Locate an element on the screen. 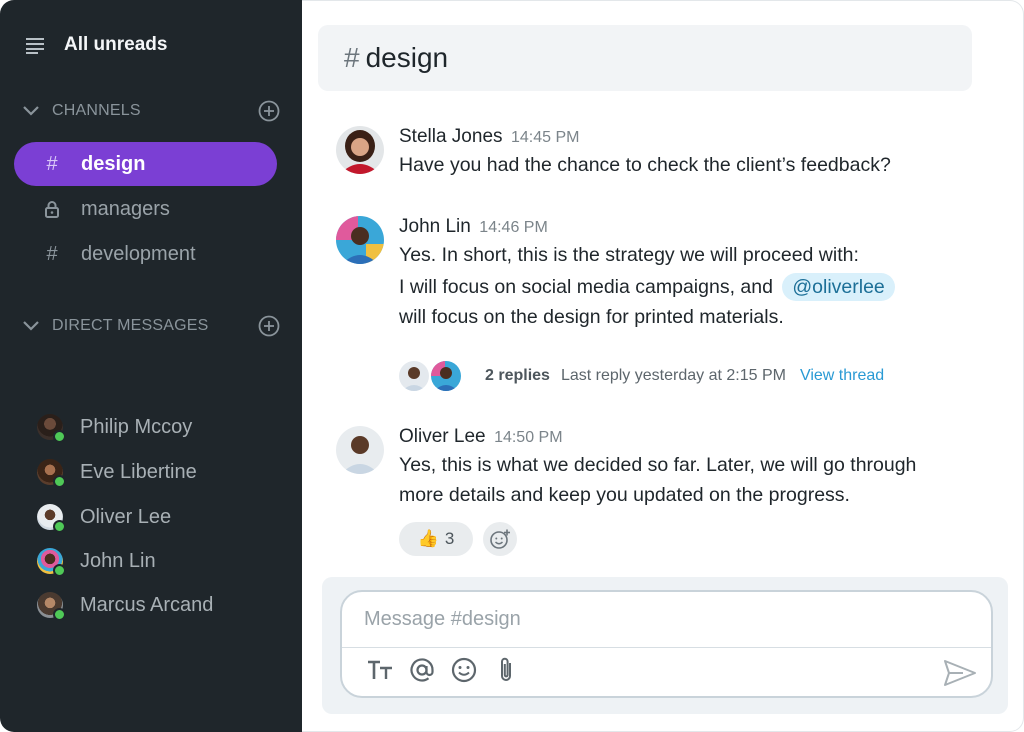 This screenshot has width=1024, height=732. message-time: 14:46 PM is located at coordinates (513, 227).